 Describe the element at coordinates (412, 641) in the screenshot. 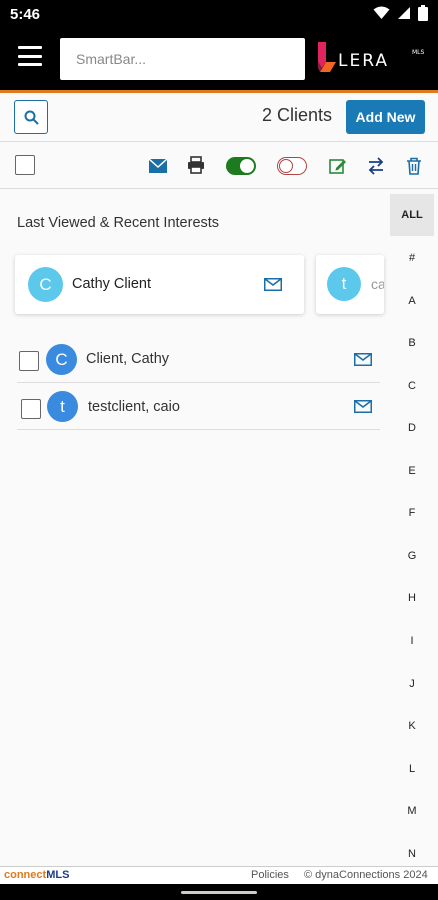

I see `alpha-filter-letter: I` at that location.